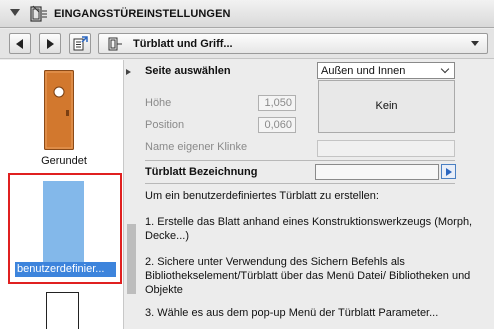 The height and width of the screenshot is (329, 494). I want to click on rounded-door-thumbnail, so click(59, 110).